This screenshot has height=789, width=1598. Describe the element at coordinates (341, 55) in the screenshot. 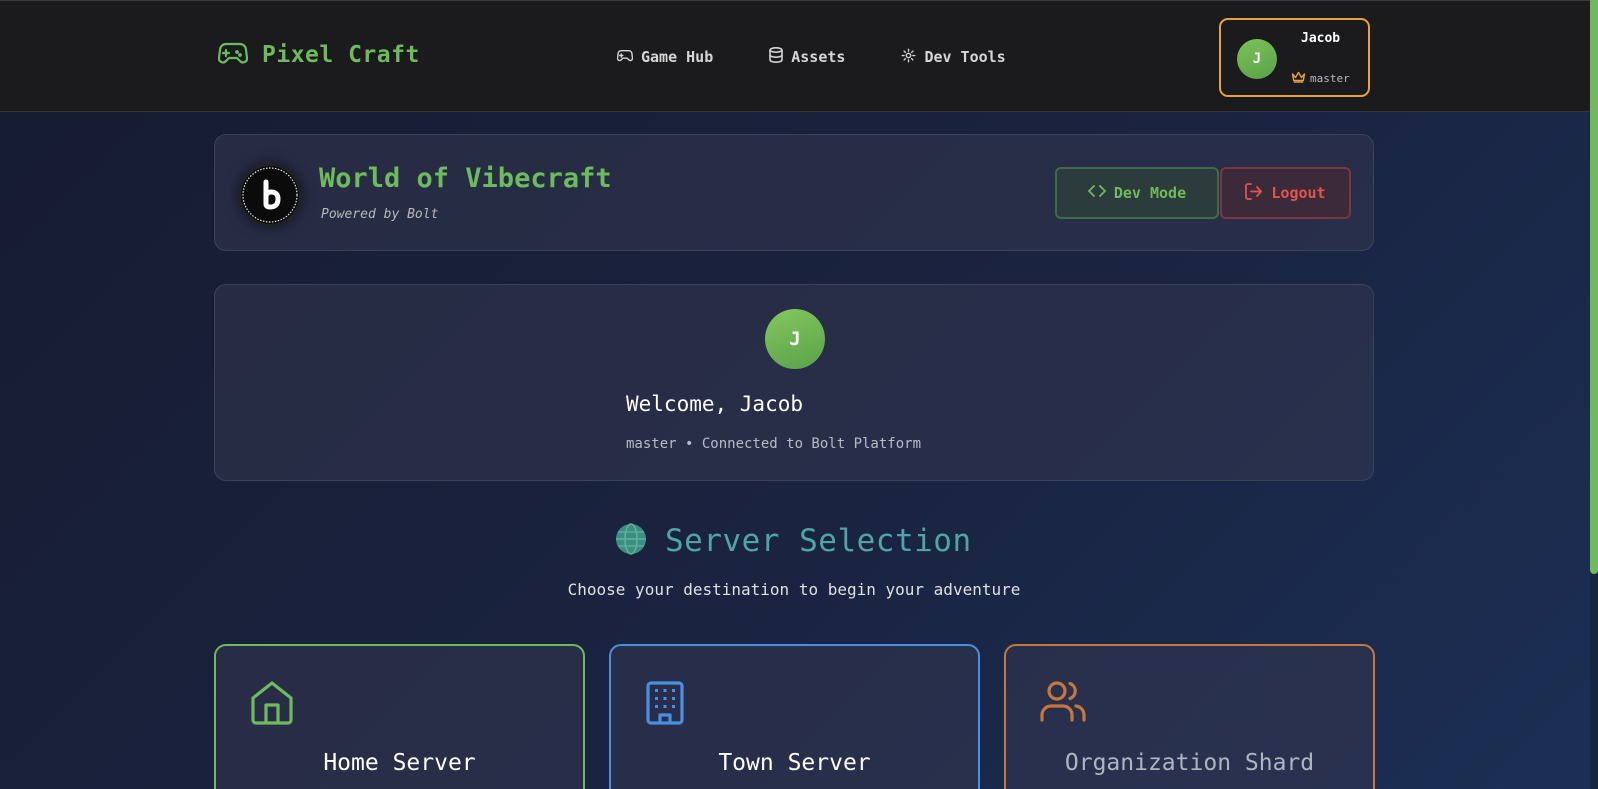

I see `brand-name: Pixel Craft` at that location.